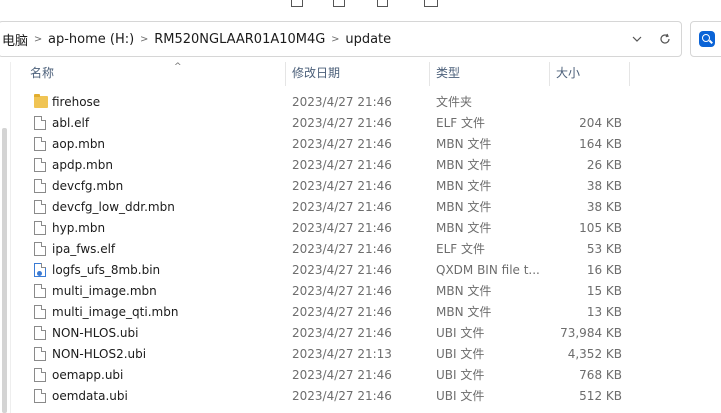  I want to click on column-size: 大小, so click(590, 74).